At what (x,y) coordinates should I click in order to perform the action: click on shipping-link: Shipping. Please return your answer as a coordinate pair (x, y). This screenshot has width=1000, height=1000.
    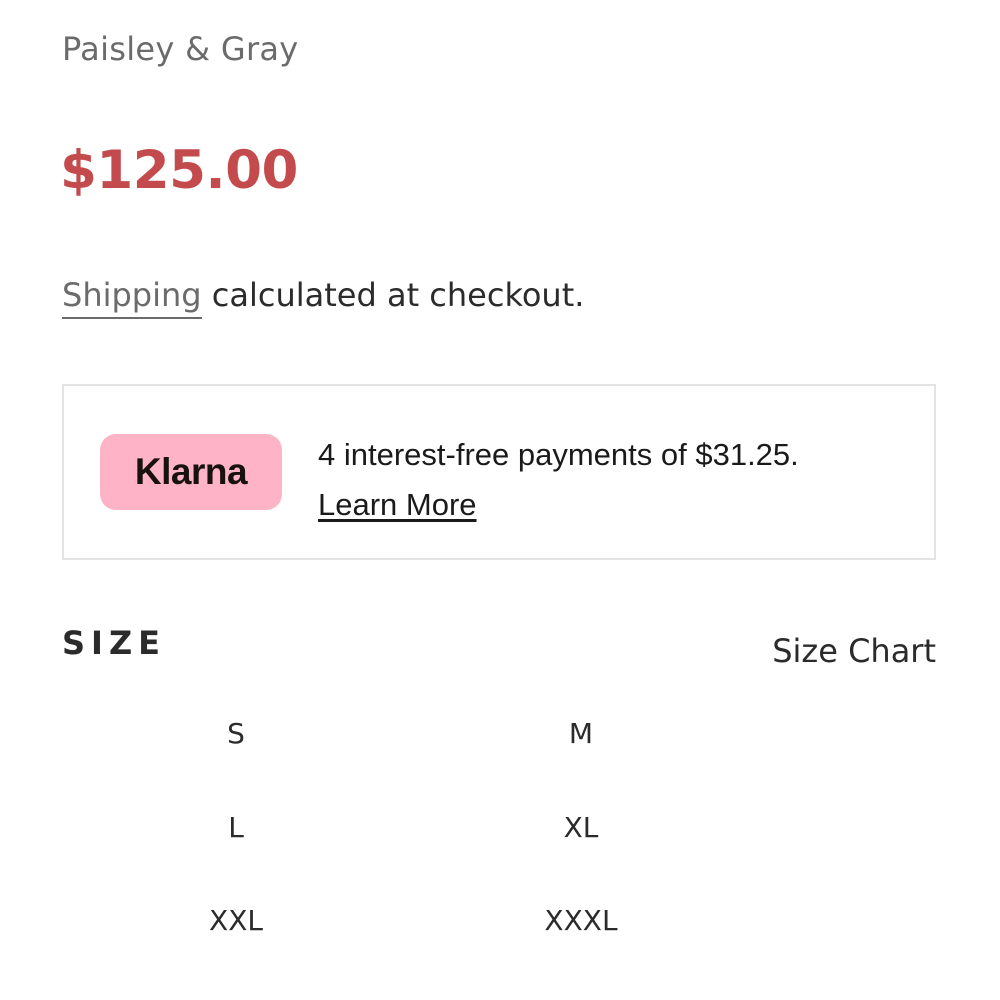
    Looking at the image, I should click on (132, 297).